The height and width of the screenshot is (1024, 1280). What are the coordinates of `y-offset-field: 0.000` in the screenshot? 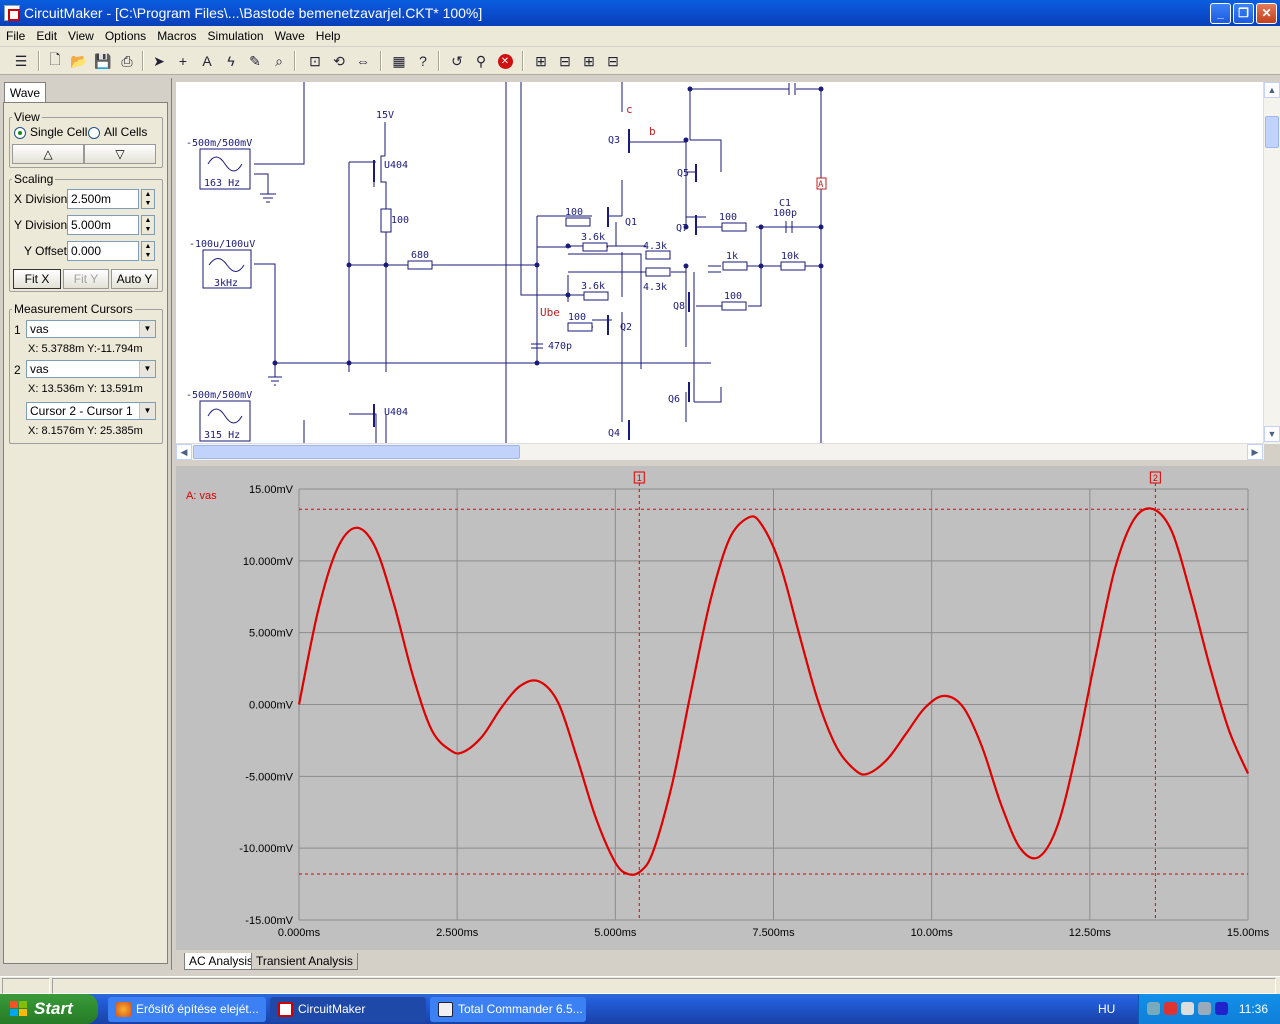 It's located at (103, 251).